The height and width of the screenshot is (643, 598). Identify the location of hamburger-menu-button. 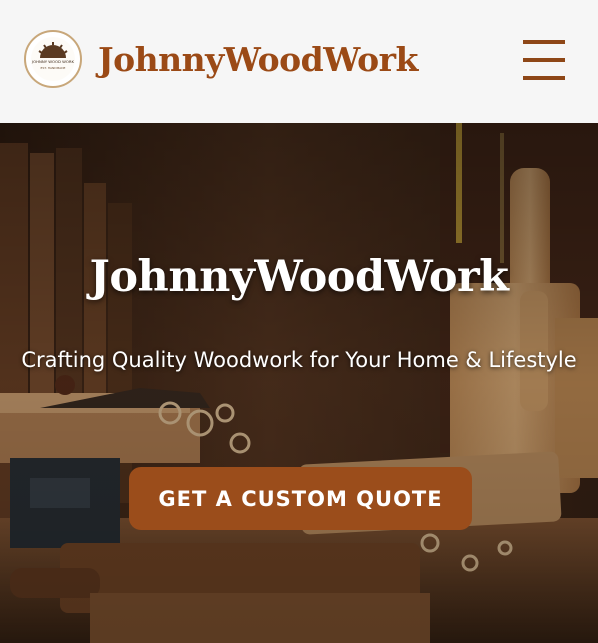
(544, 60).